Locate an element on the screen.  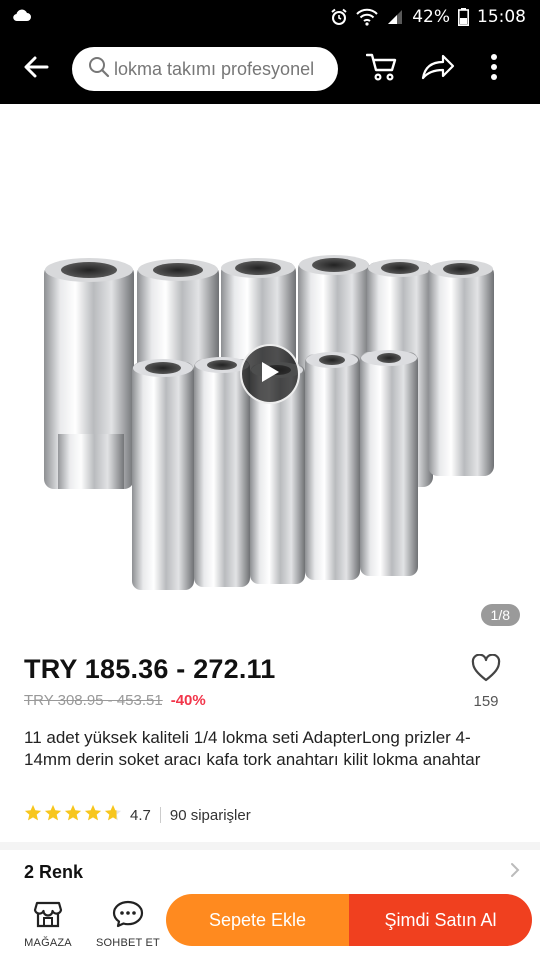
wishlist-count: 159 is located at coordinates (486, 701).